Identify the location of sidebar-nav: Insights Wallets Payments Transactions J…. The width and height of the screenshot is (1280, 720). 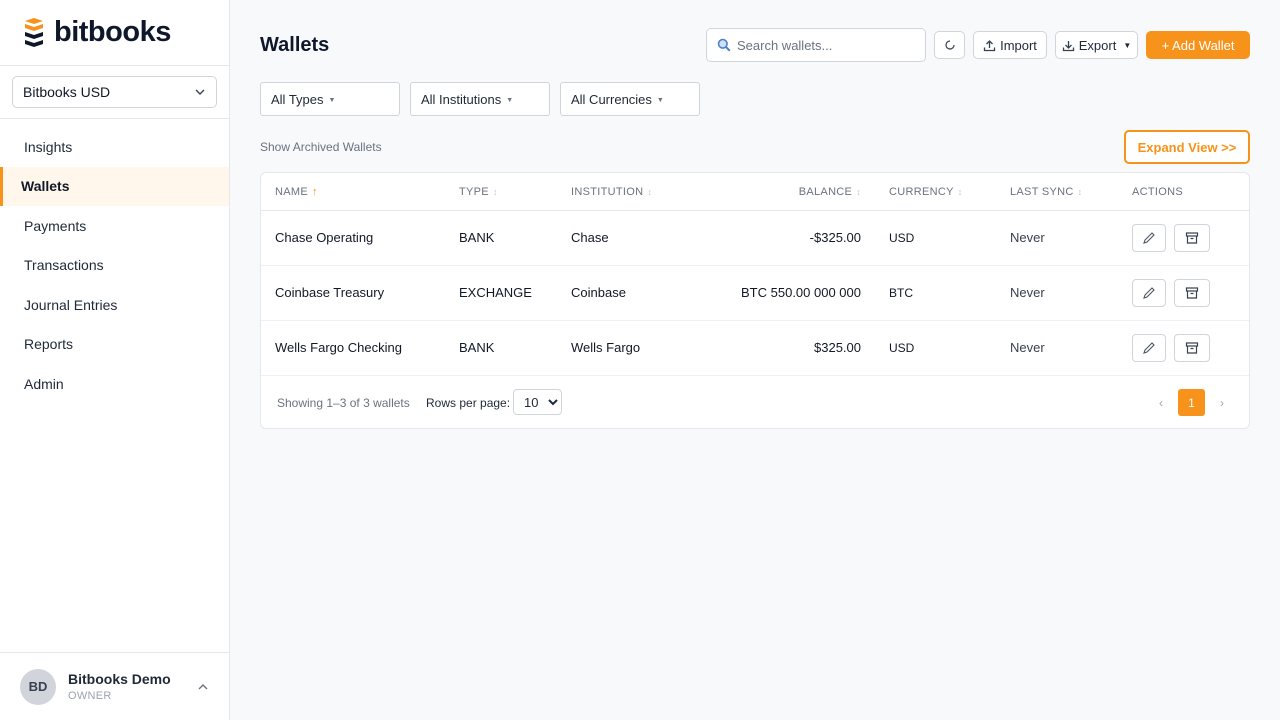
(114, 265).